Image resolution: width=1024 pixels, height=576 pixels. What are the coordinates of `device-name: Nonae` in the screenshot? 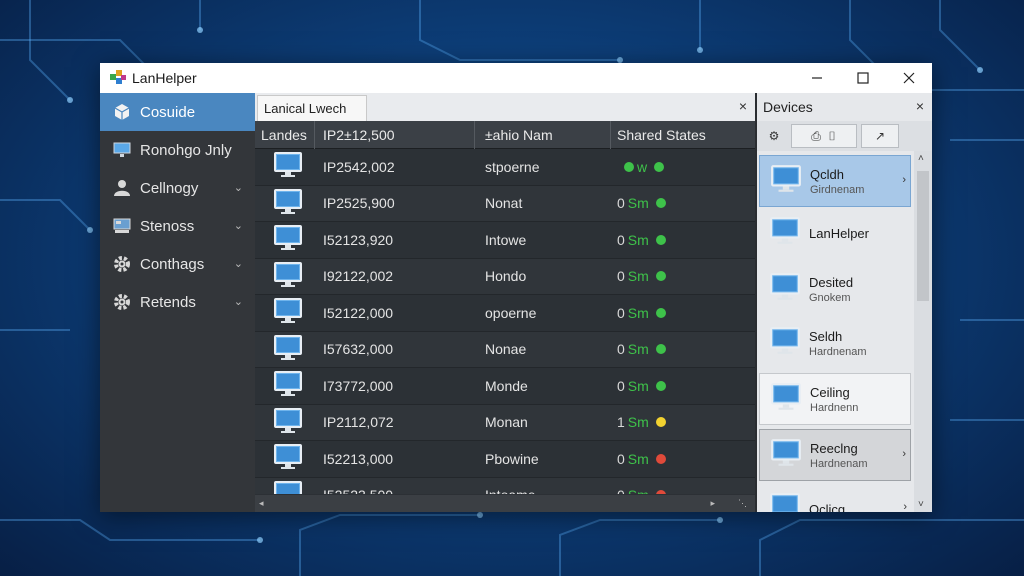 It's located at (506, 349).